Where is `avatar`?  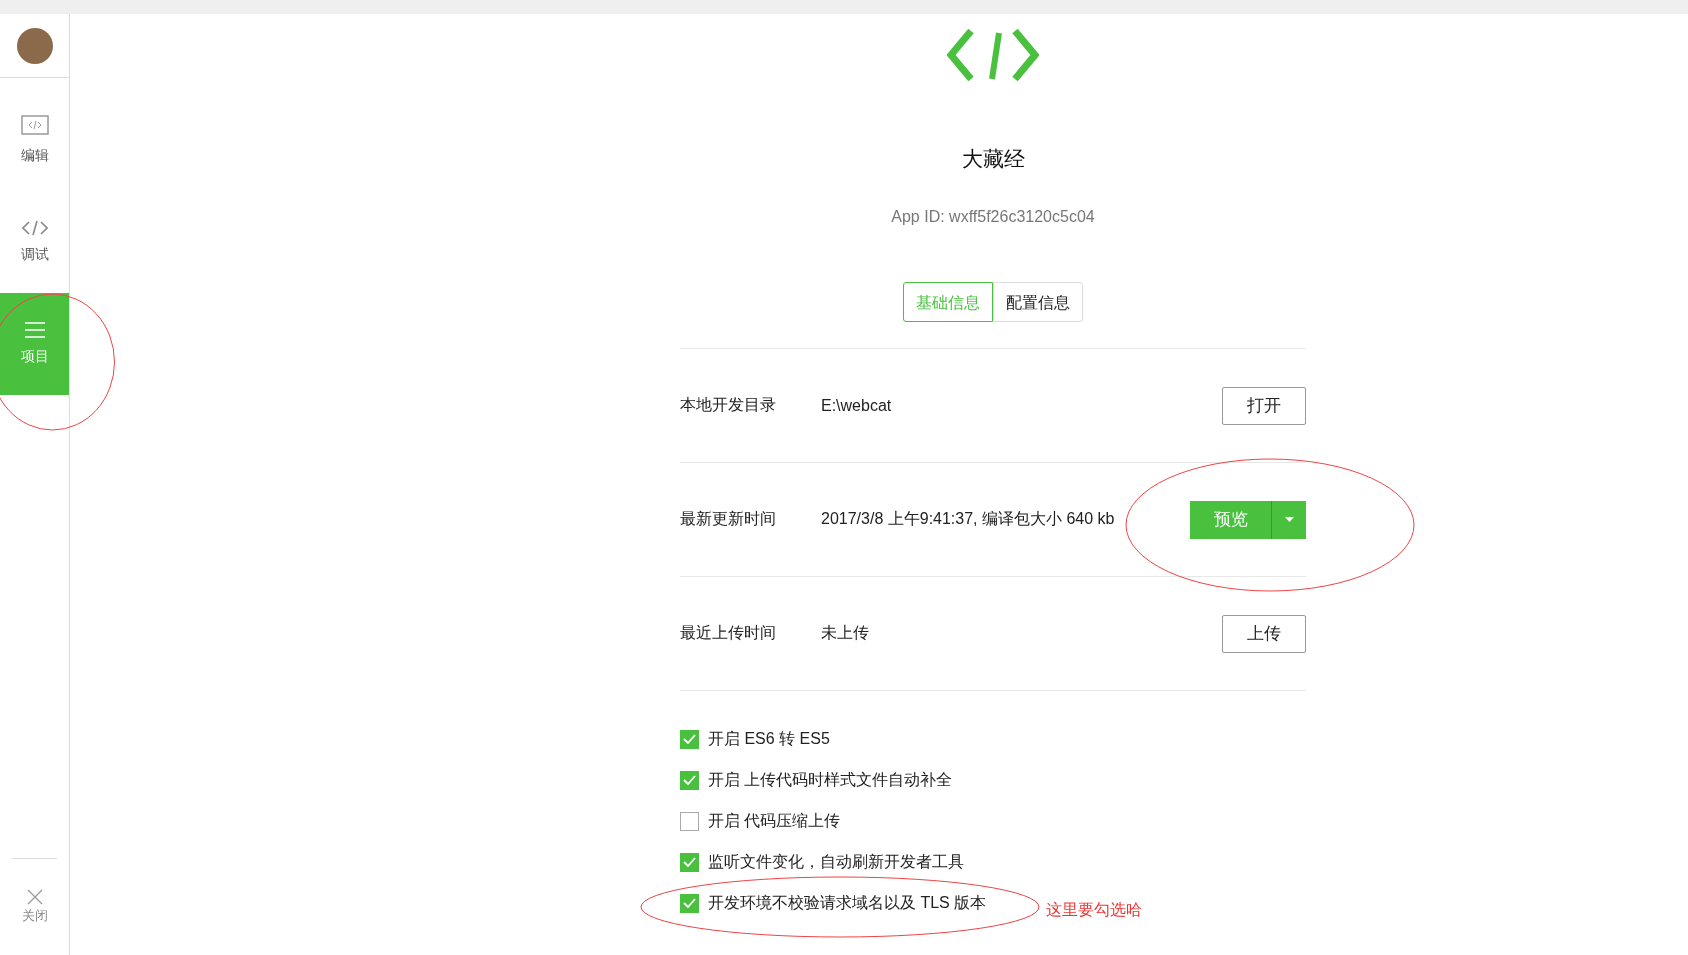 avatar is located at coordinates (34, 45).